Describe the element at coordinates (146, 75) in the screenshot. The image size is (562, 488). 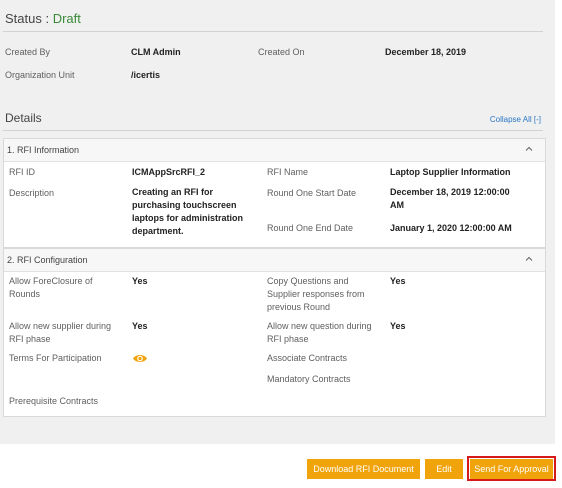
I see `org-unit-value: /icertis` at that location.